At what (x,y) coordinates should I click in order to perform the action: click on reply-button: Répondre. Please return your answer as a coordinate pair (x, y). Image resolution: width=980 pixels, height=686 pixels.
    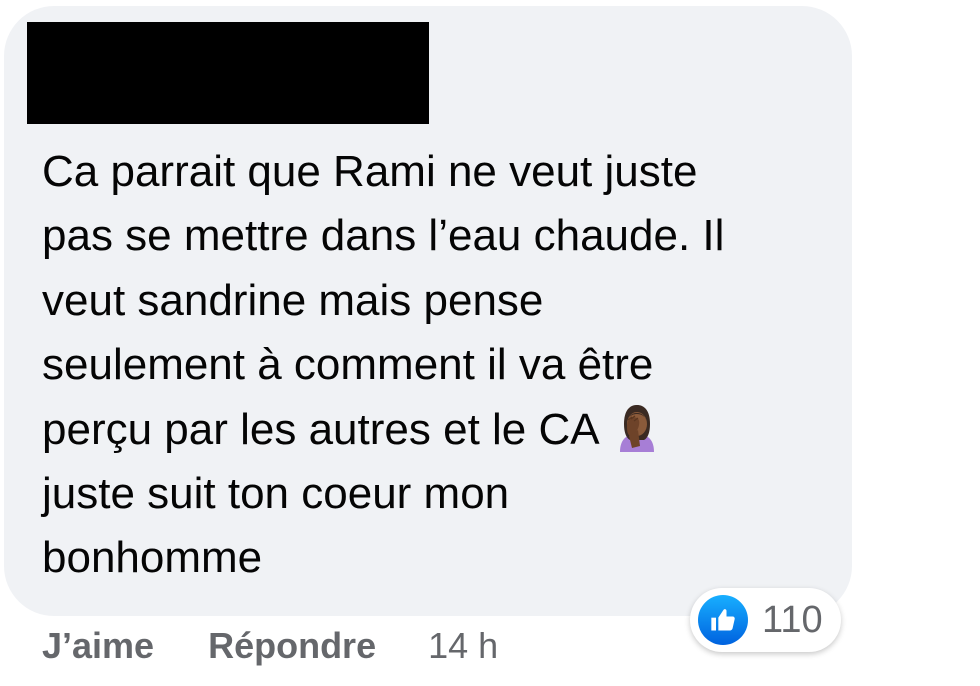
    Looking at the image, I should click on (292, 646).